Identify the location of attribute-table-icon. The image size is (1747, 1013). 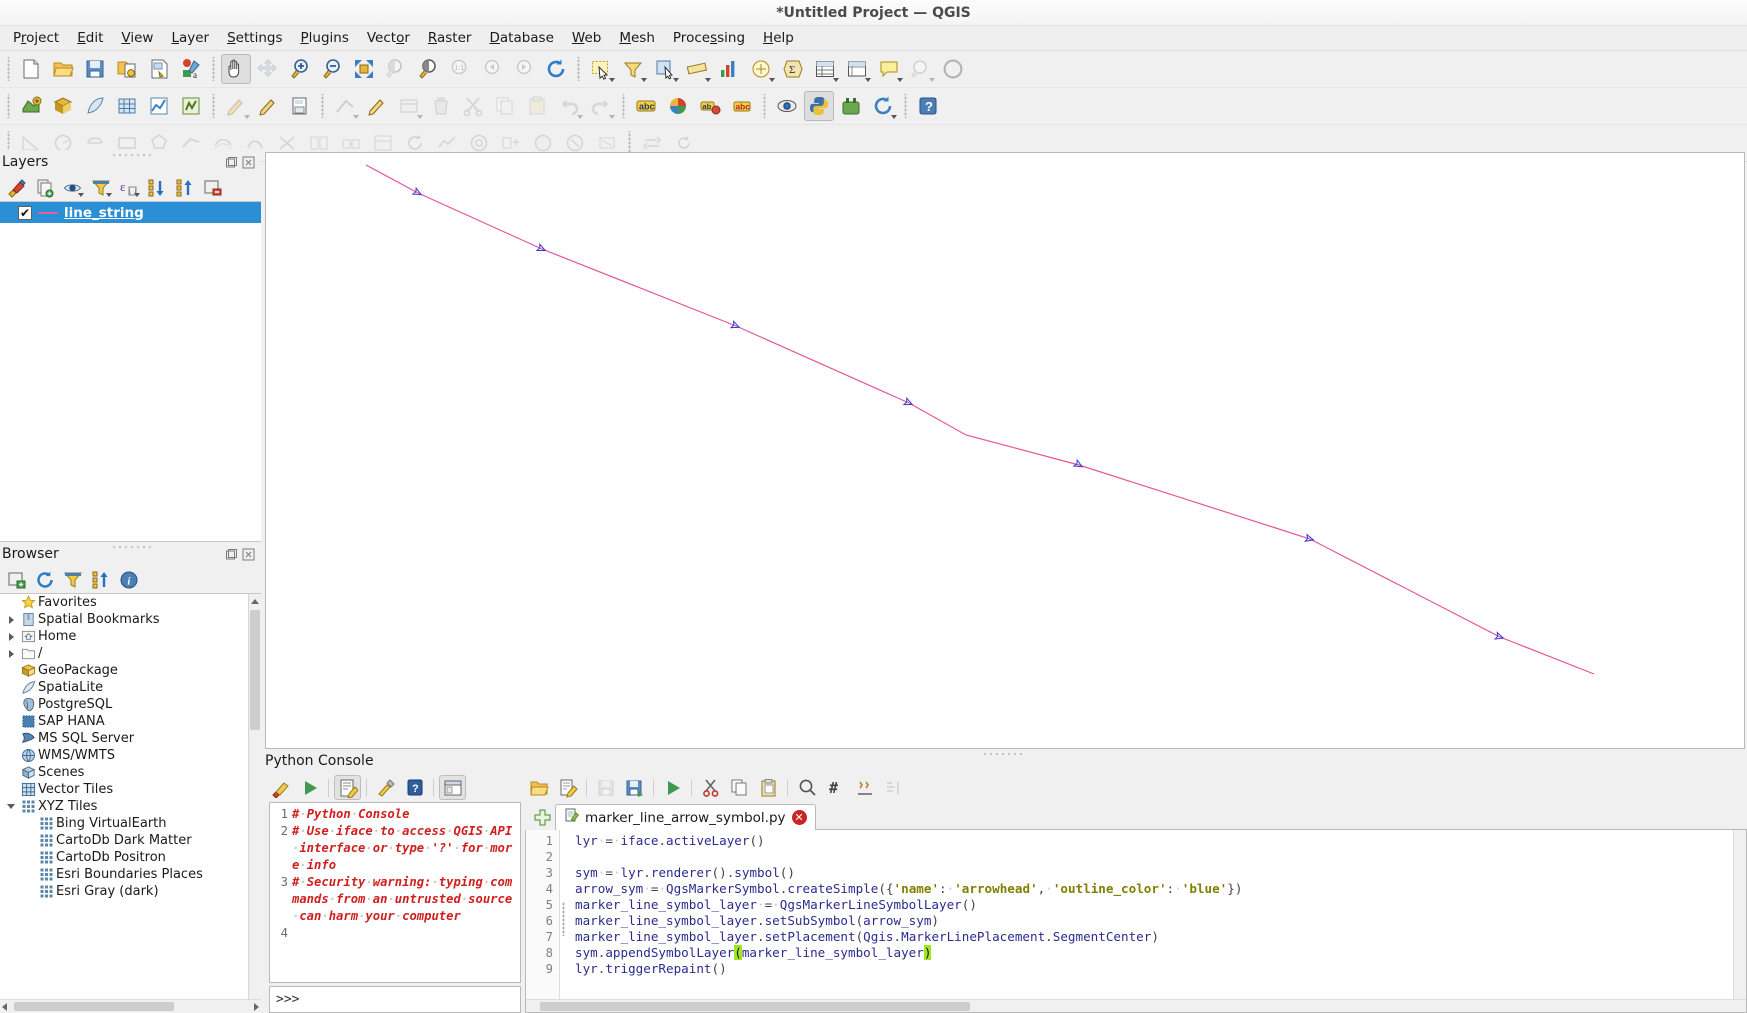
(825, 69).